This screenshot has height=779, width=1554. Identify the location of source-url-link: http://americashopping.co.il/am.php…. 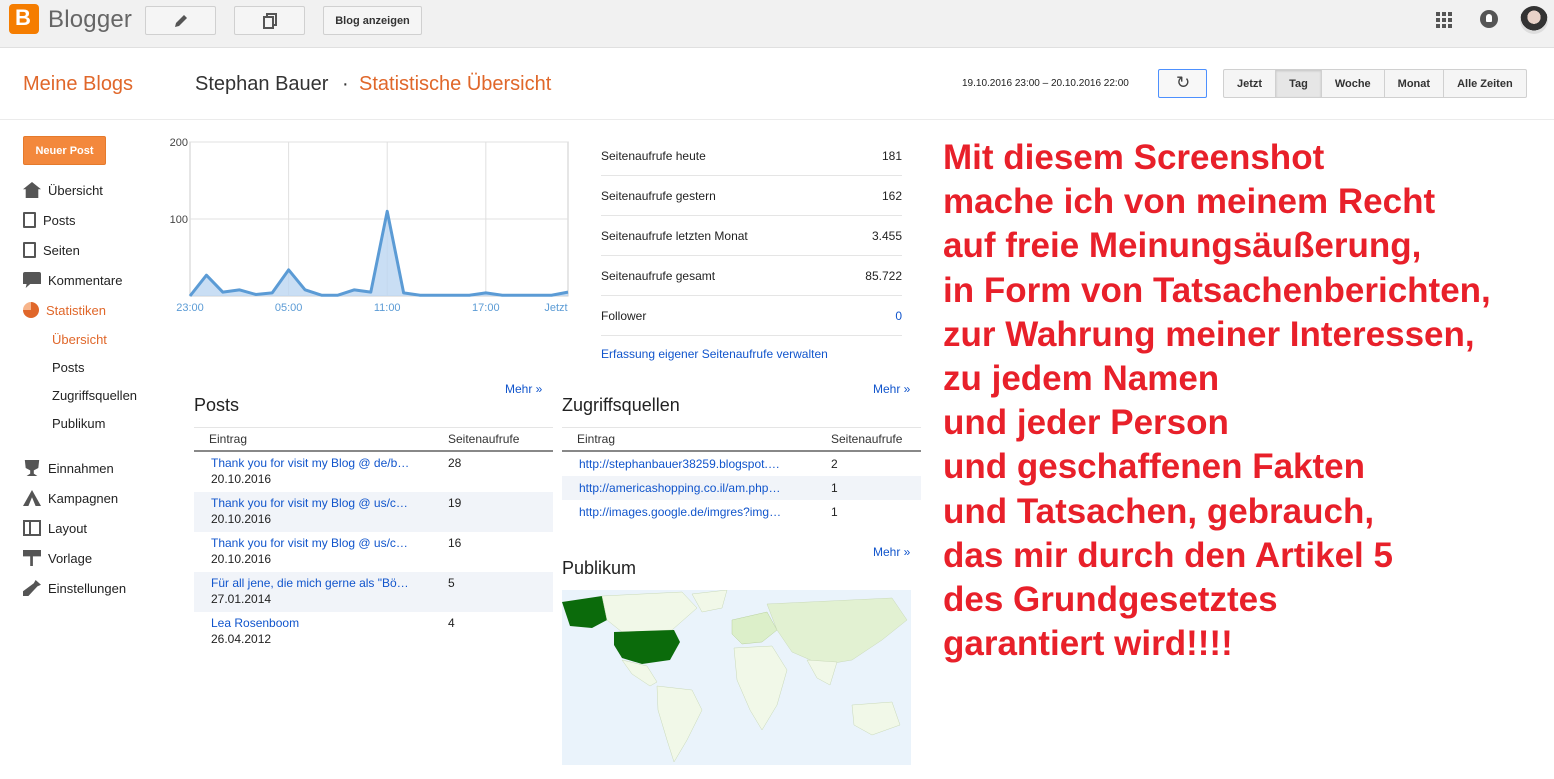
(696, 490).